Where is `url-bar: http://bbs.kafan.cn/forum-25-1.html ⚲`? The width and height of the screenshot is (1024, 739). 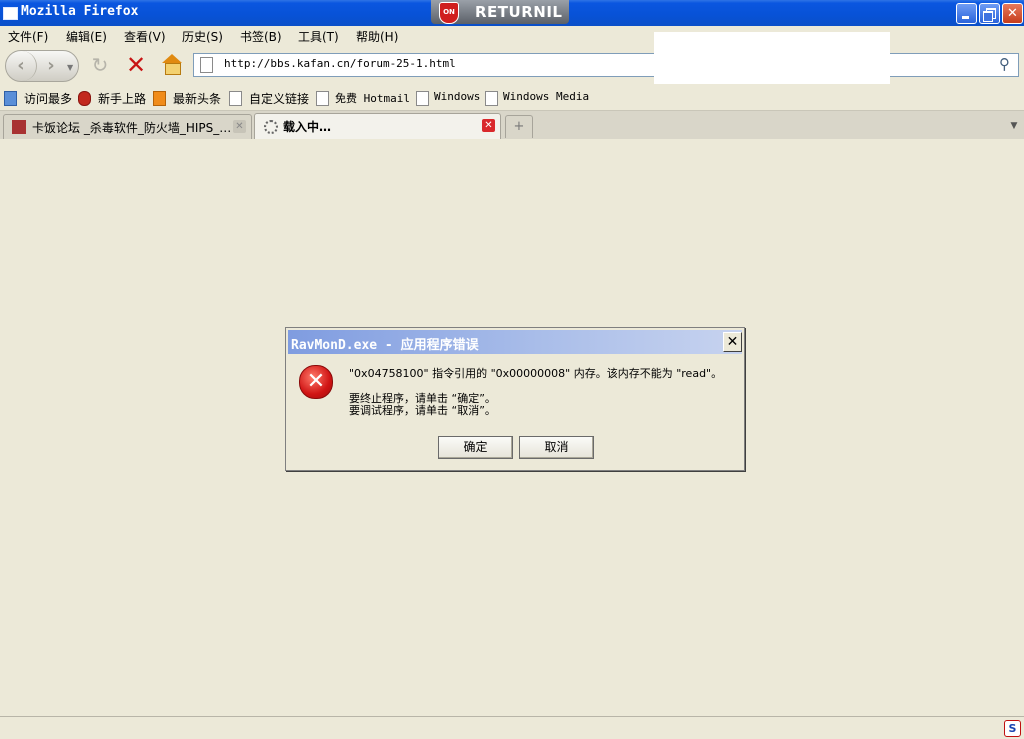
url-bar: http://bbs.kafan.cn/forum-25-1.html ⚲ is located at coordinates (606, 65).